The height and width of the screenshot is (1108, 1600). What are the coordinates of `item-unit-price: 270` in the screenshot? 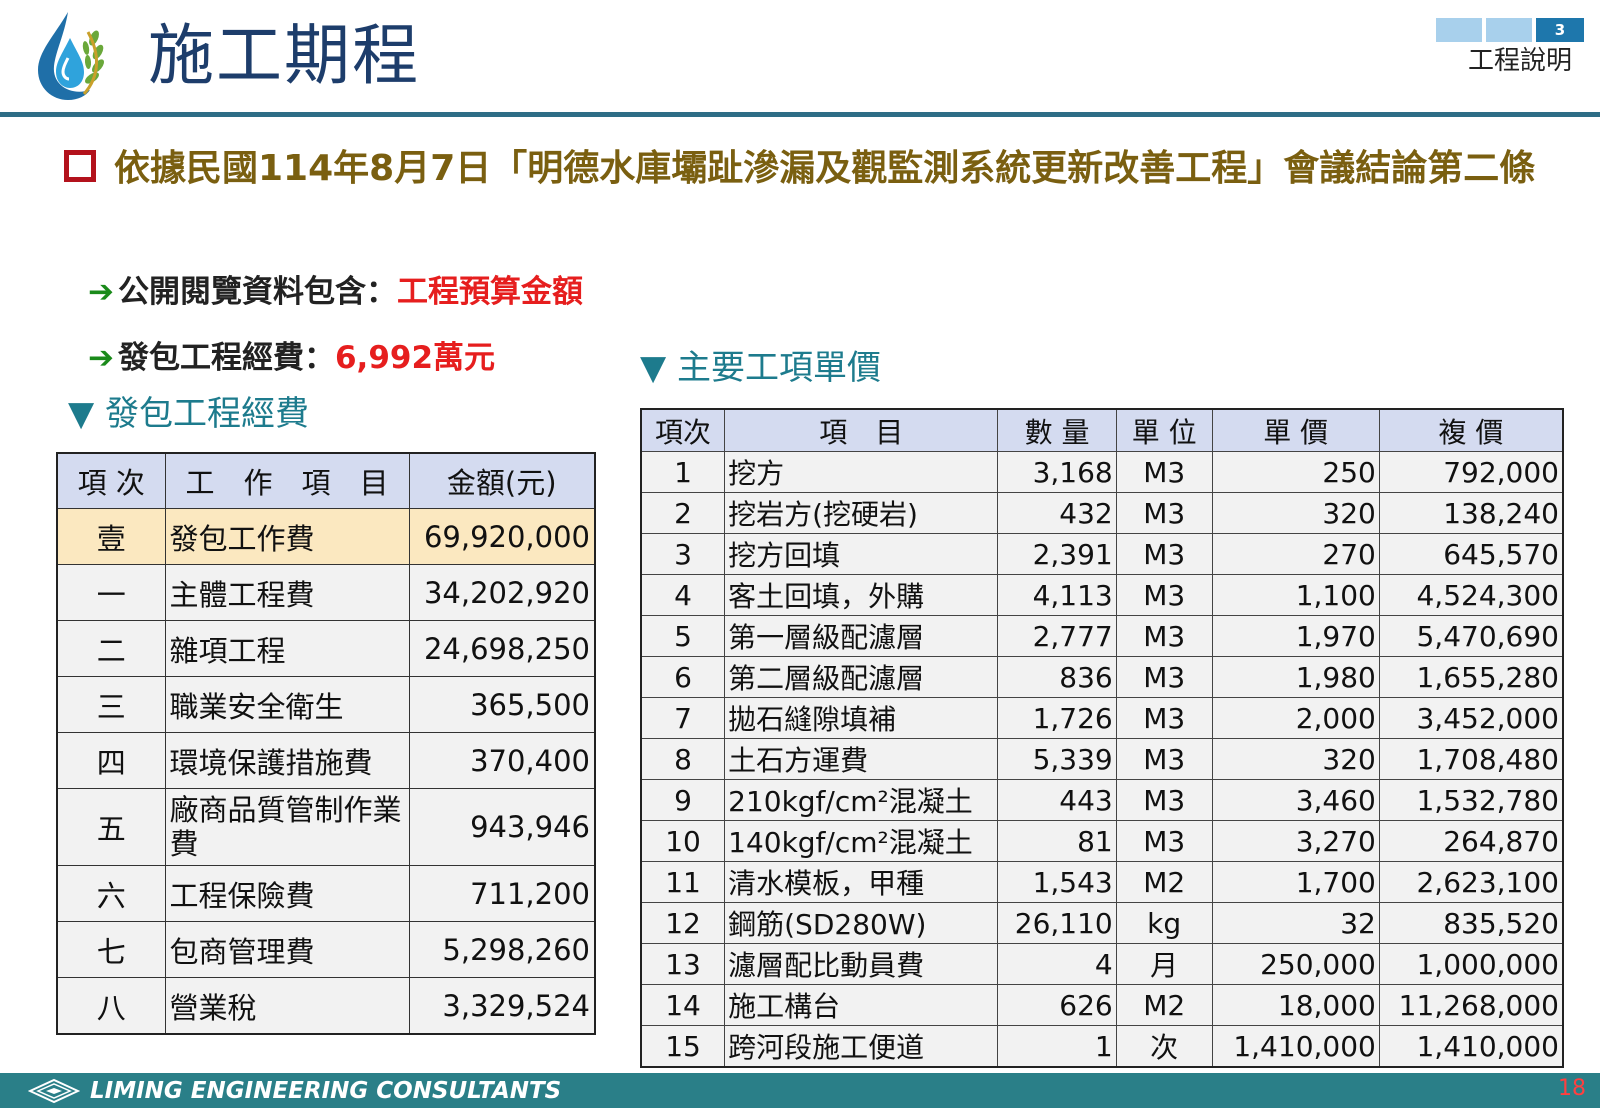 It's located at (1295, 554).